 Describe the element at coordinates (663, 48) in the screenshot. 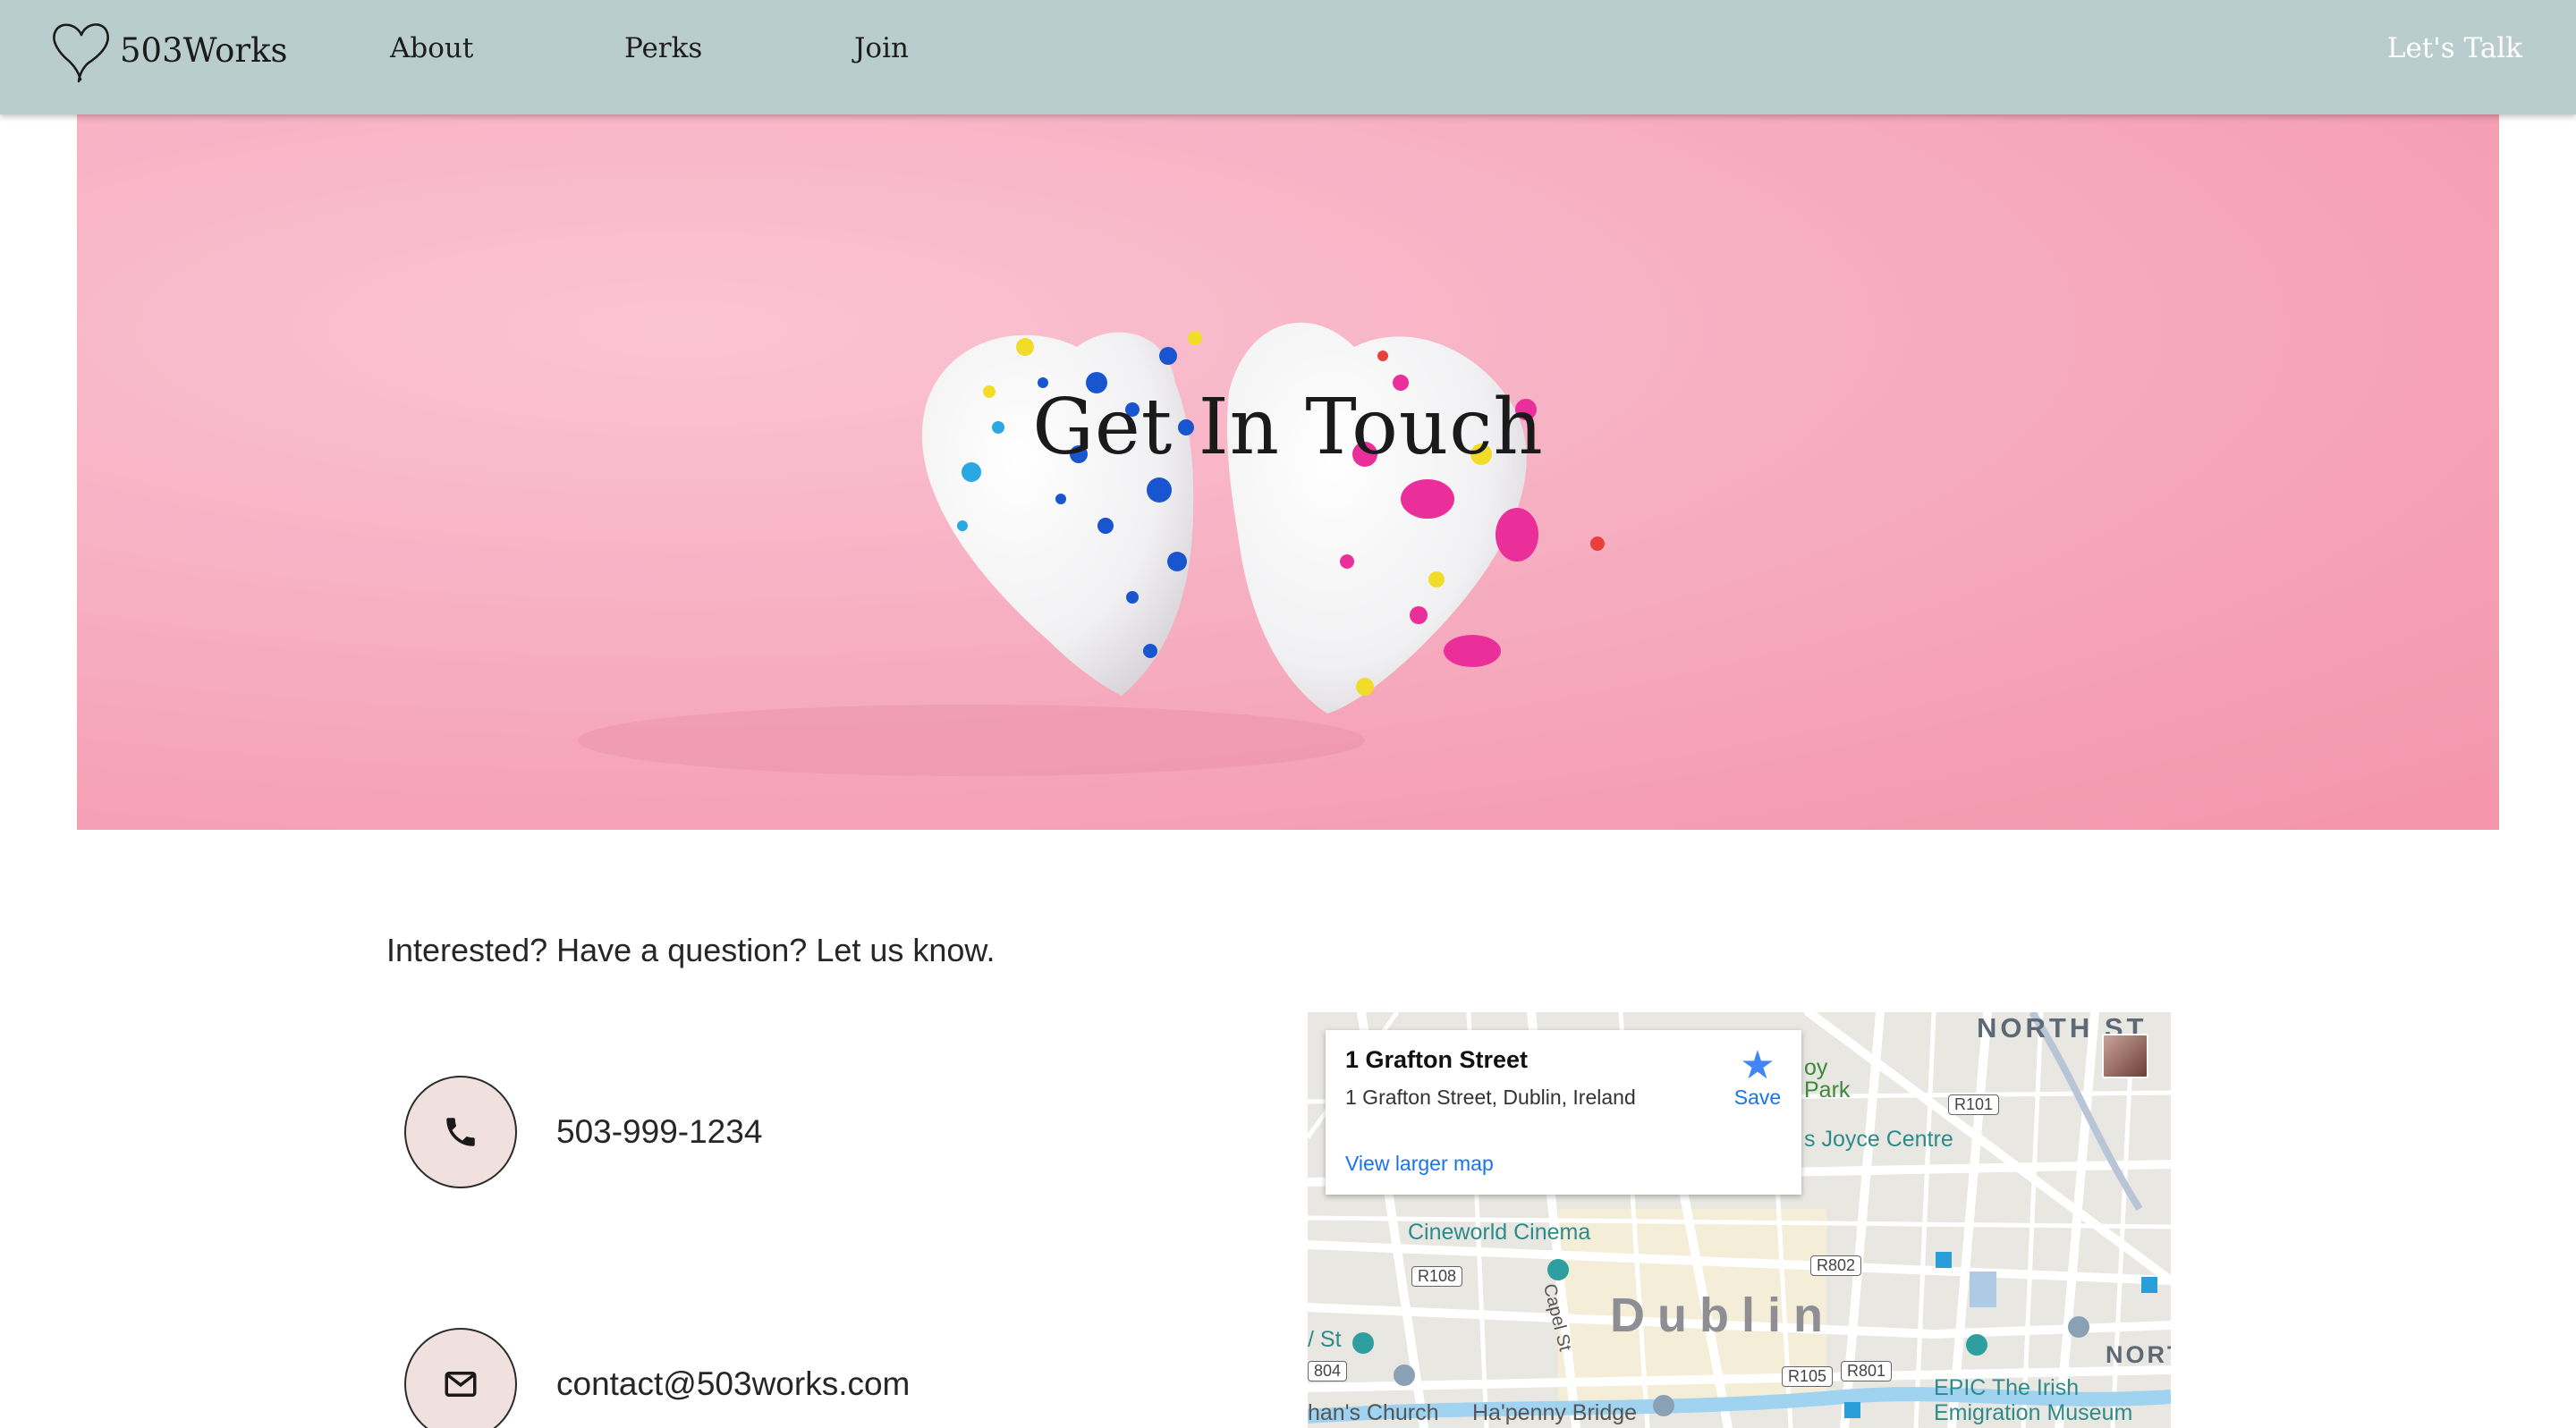

I see `nav-link-perks: Perks` at that location.